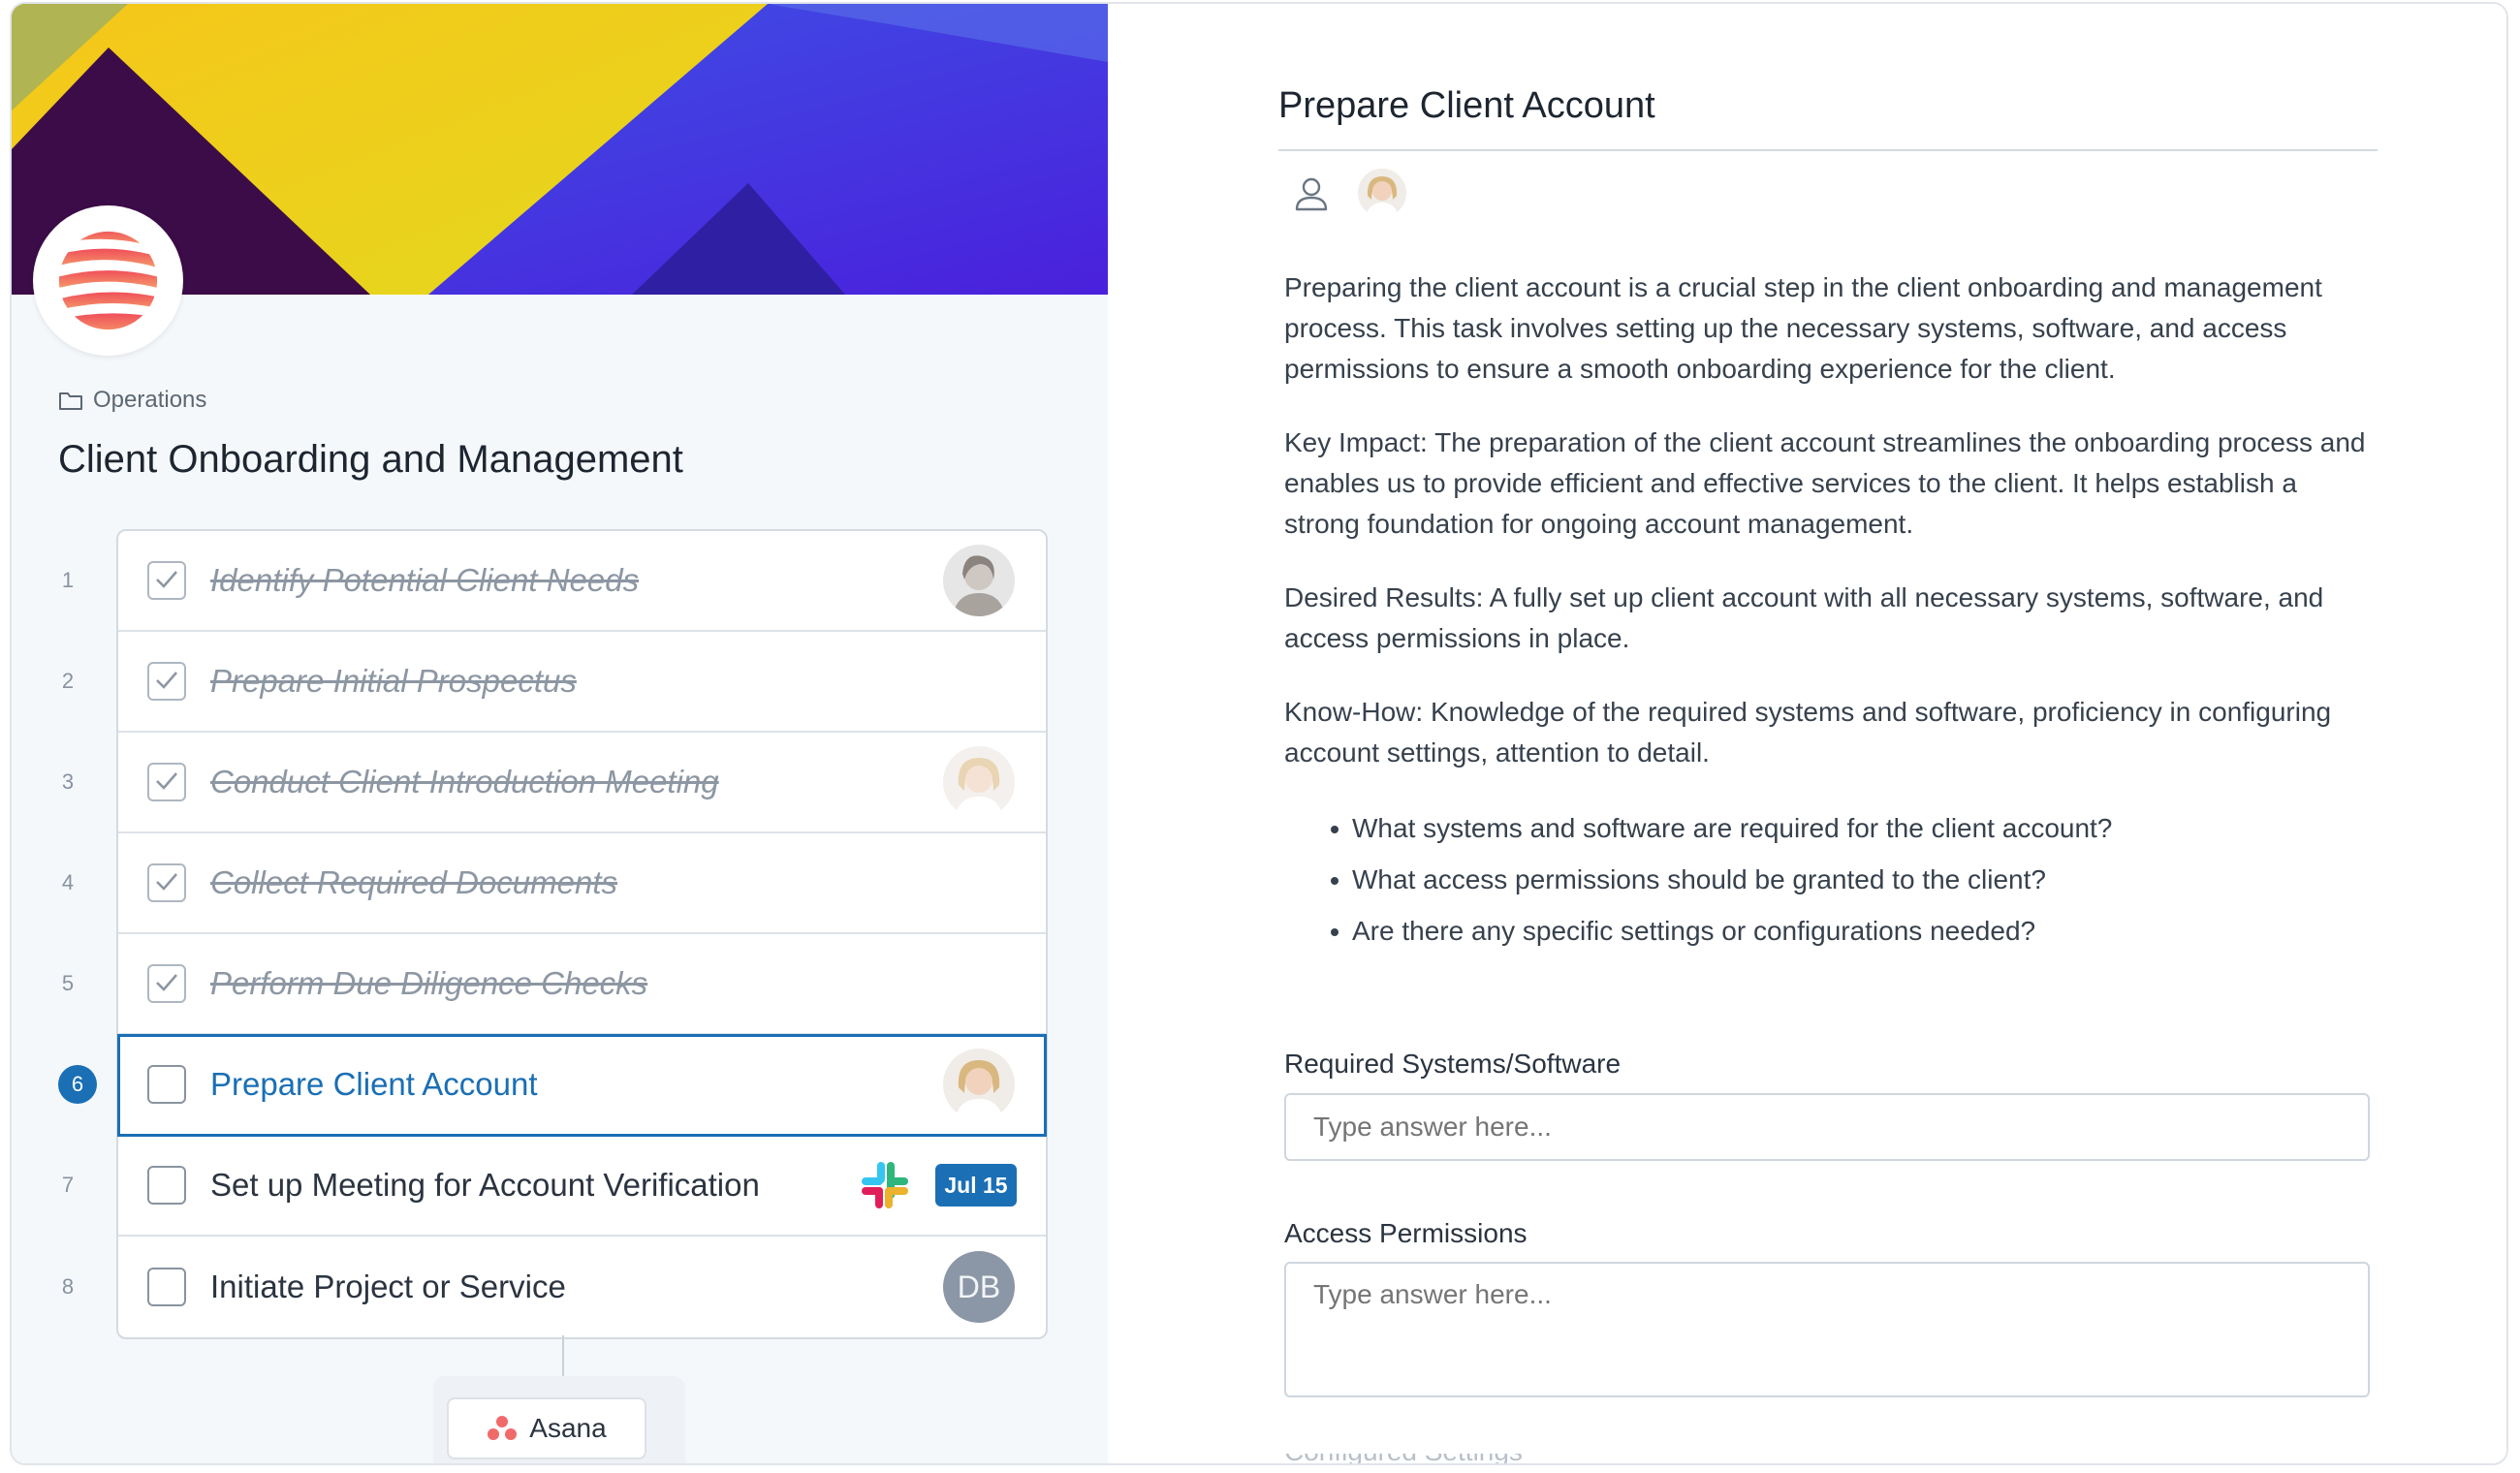  I want to click on field-label-next: Configured Settings, so click(1430, 1458).